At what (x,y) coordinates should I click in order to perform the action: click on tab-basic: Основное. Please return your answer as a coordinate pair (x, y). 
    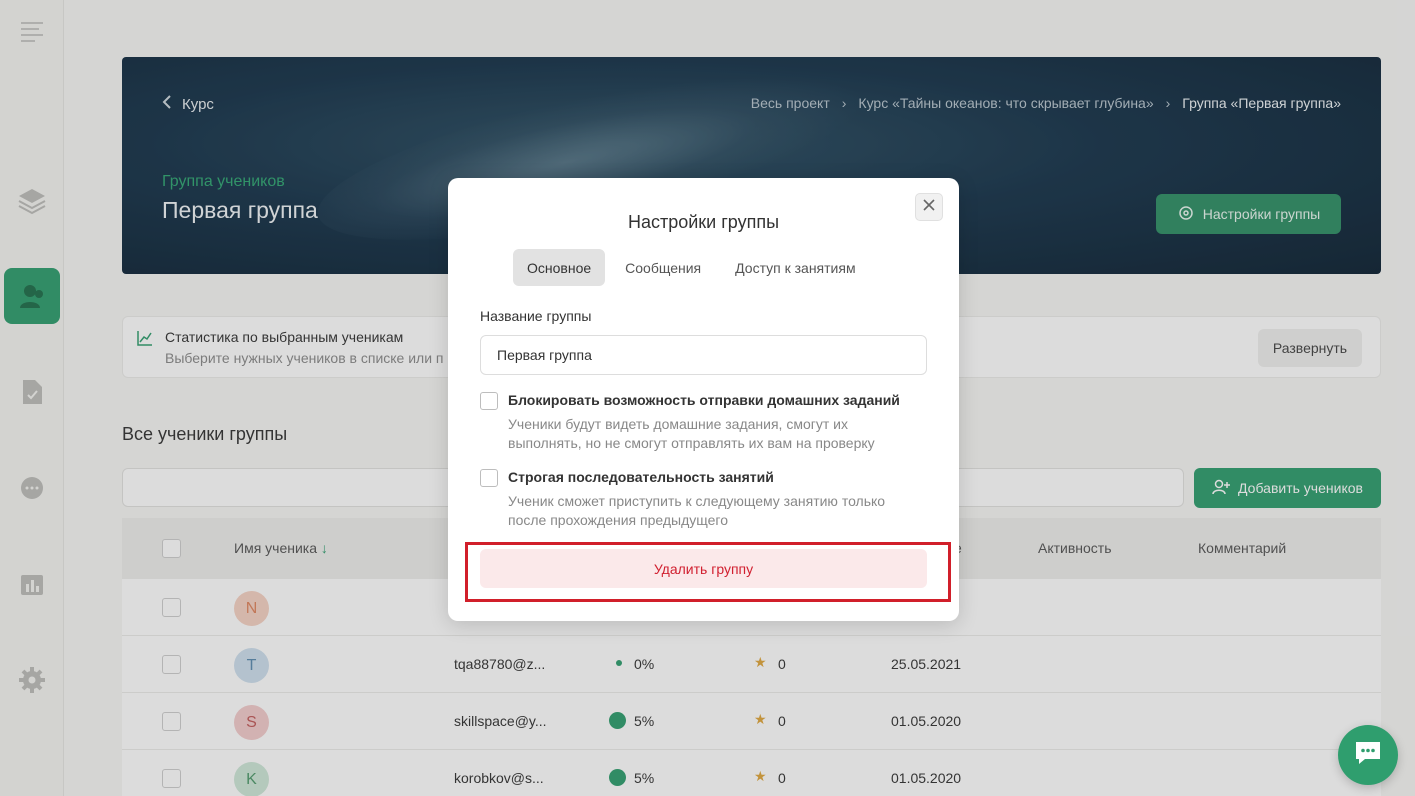
    Looking at the image, I should click on (559, 267).